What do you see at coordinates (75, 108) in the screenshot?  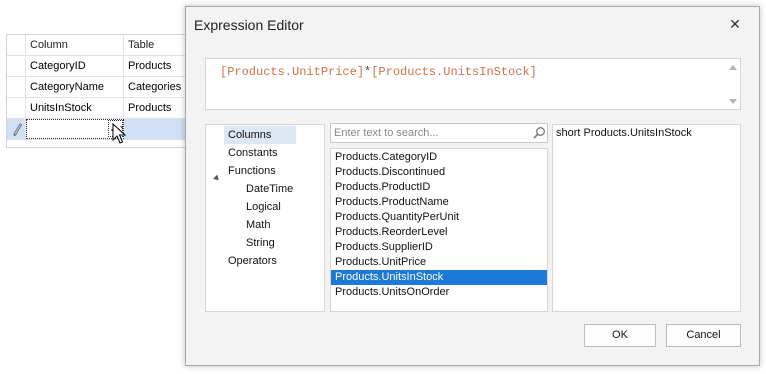 I see `grid-cell-column: UnitsInStock` at bounding box center [75, 108].